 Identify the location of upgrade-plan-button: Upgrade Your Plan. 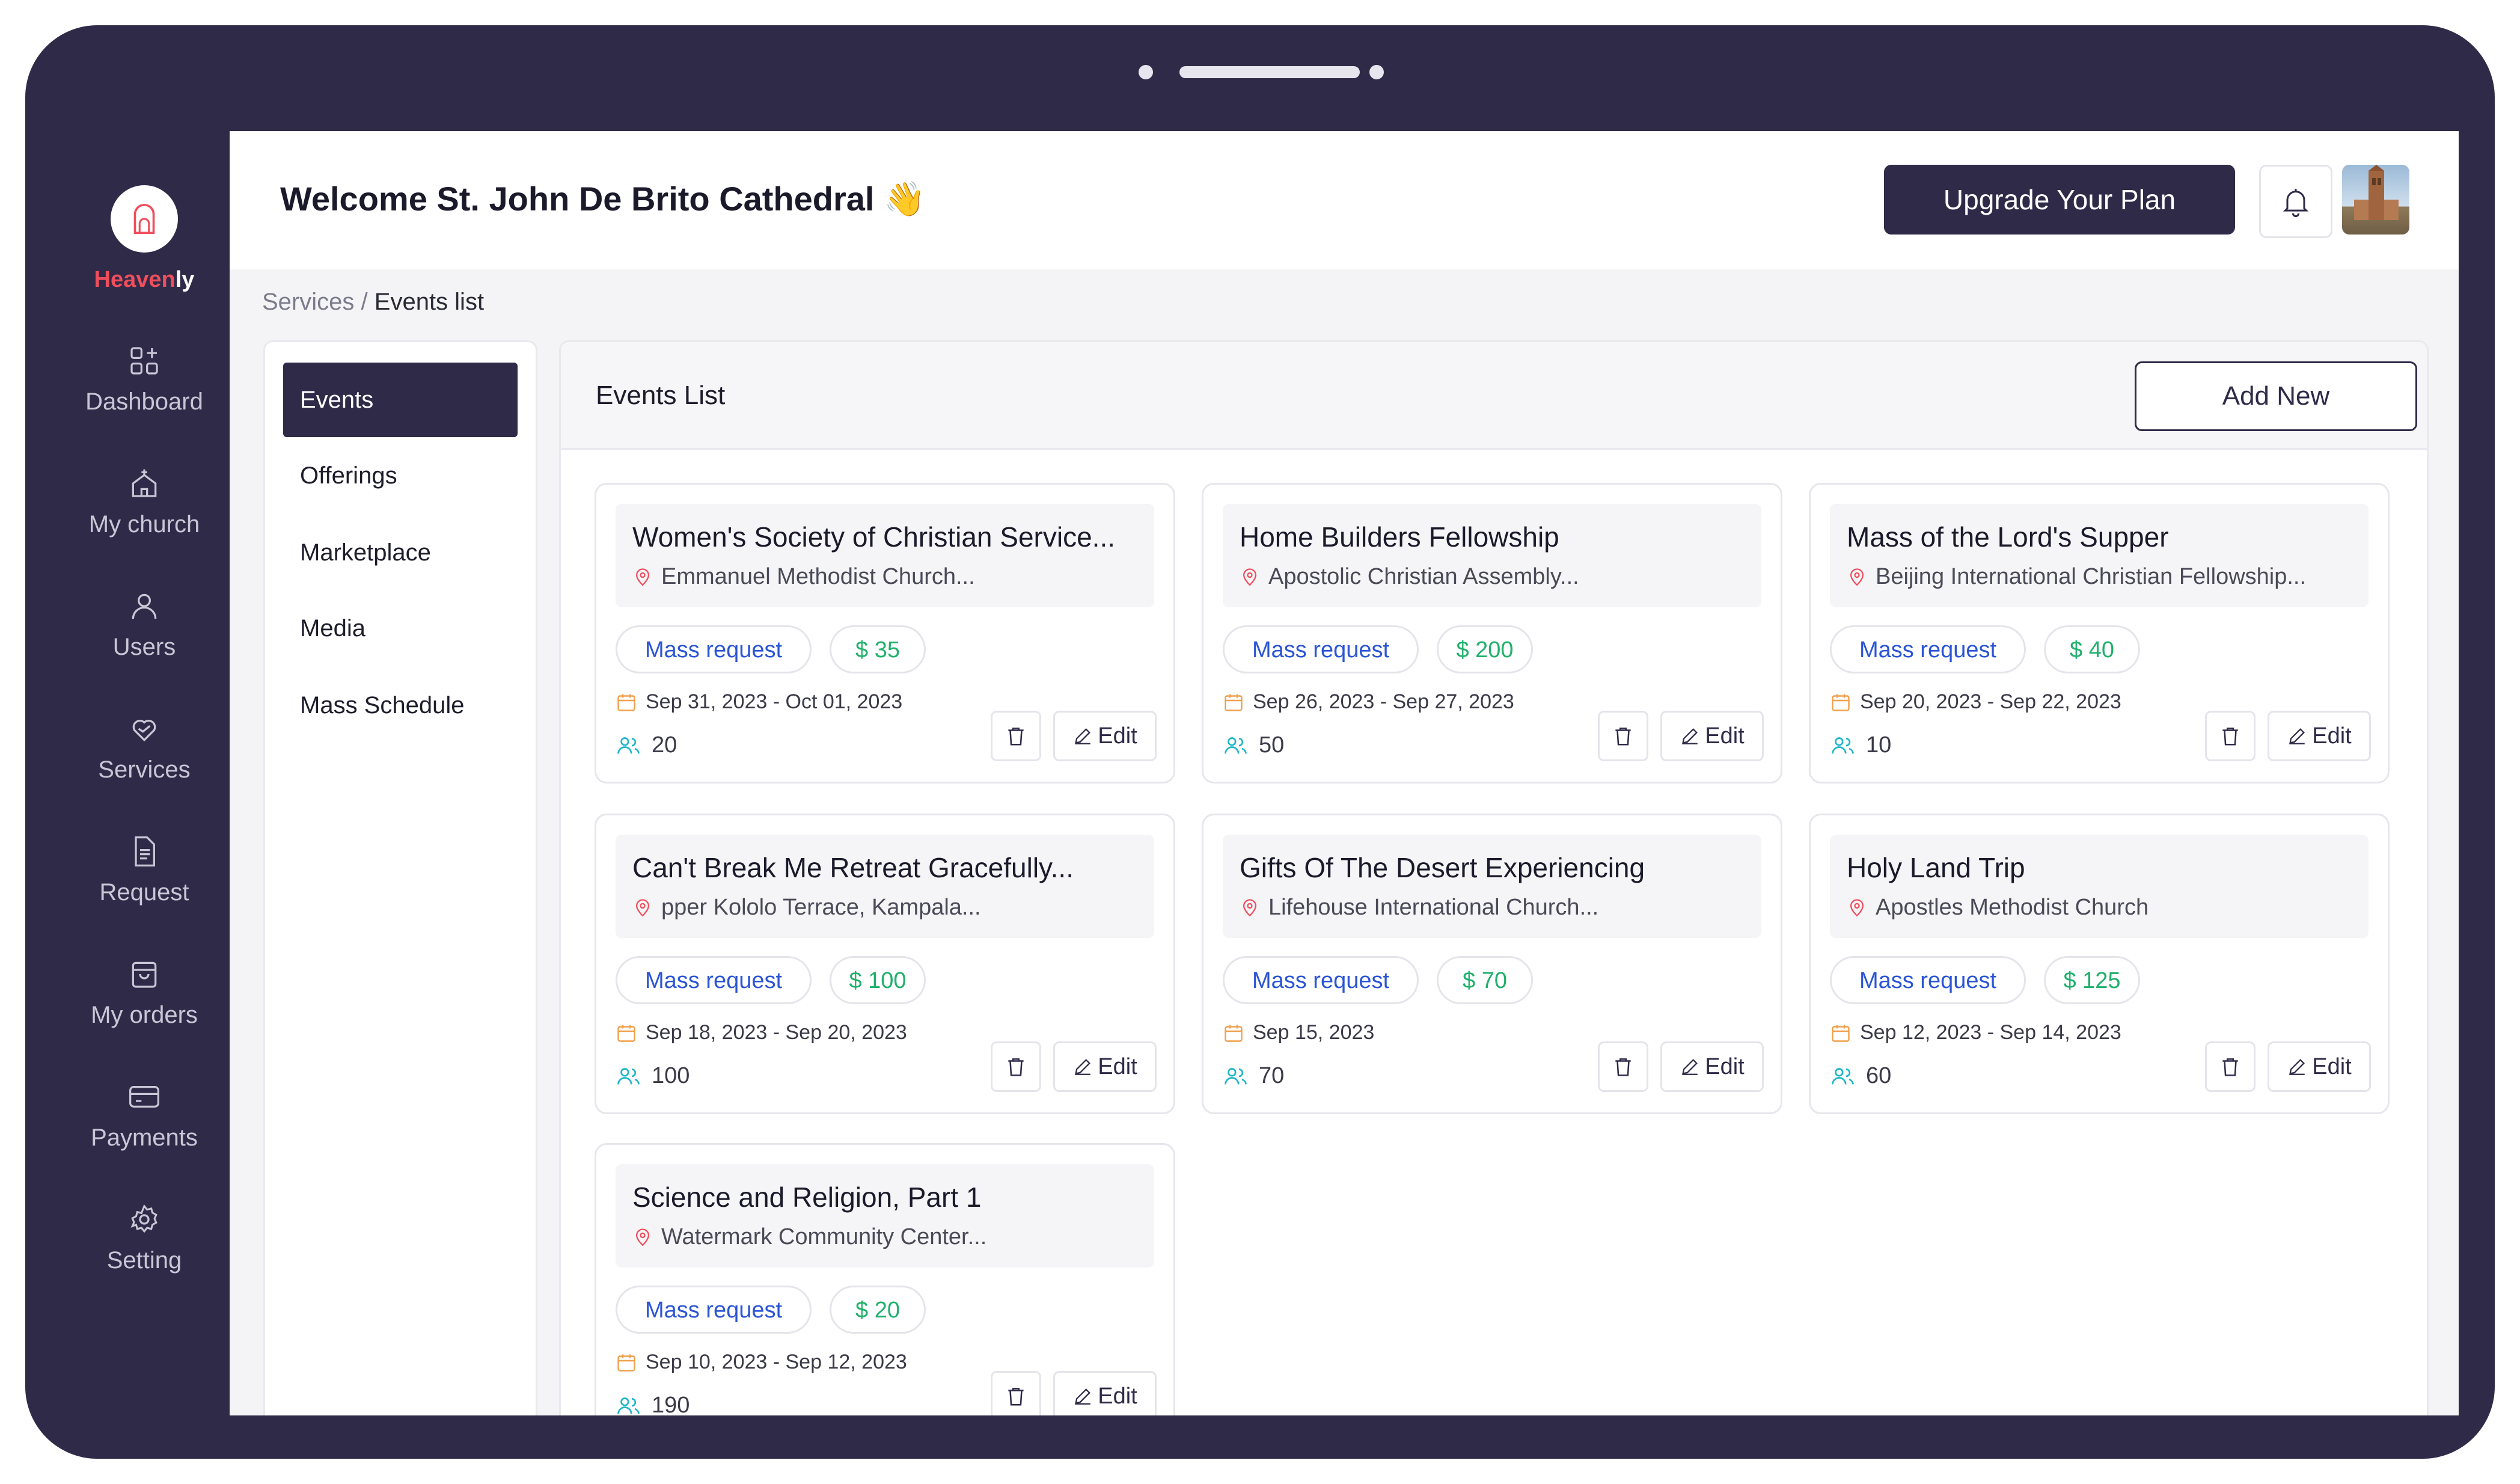
(2059, 200).